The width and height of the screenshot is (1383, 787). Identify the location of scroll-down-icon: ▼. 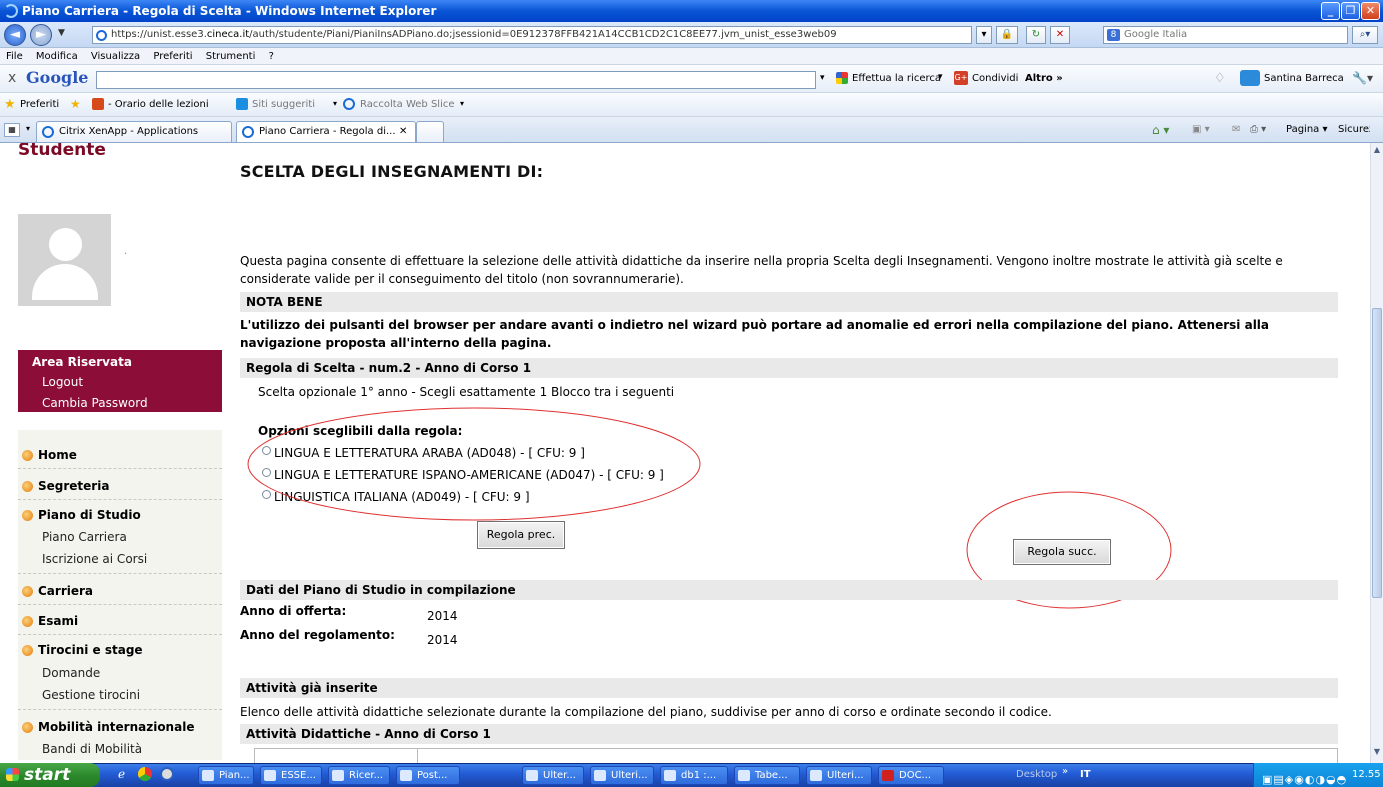
(1377, 753).